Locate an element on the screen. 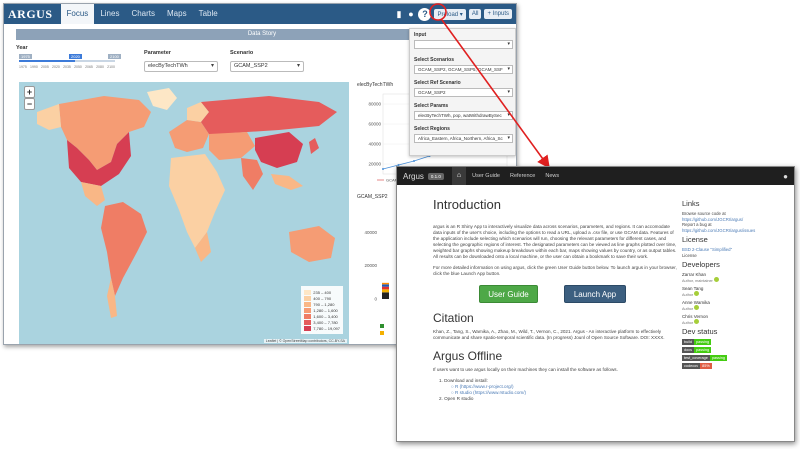  developer-entry: Zarrar Khan Author, maintainer is located at coordinates (737, 277).